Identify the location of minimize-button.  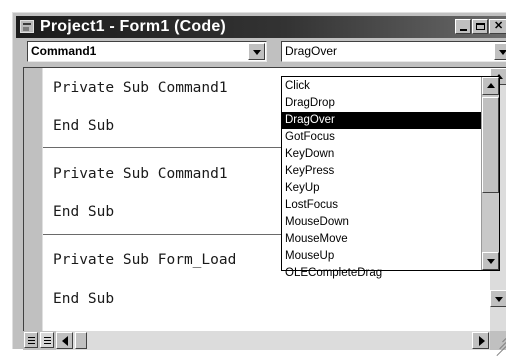
(463, 26).